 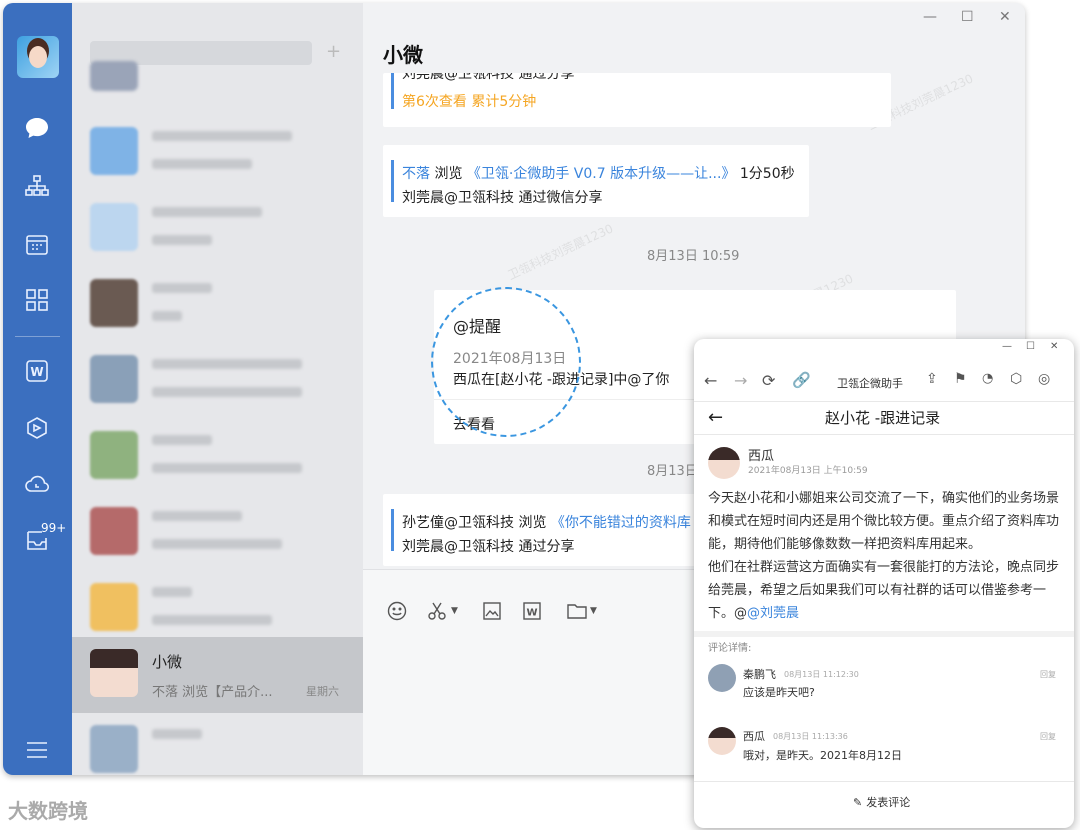 What do you see at coordinates (932, 379) in the screenshot?
I see `share-icon: ⇪` at bounding box center [932, 379].